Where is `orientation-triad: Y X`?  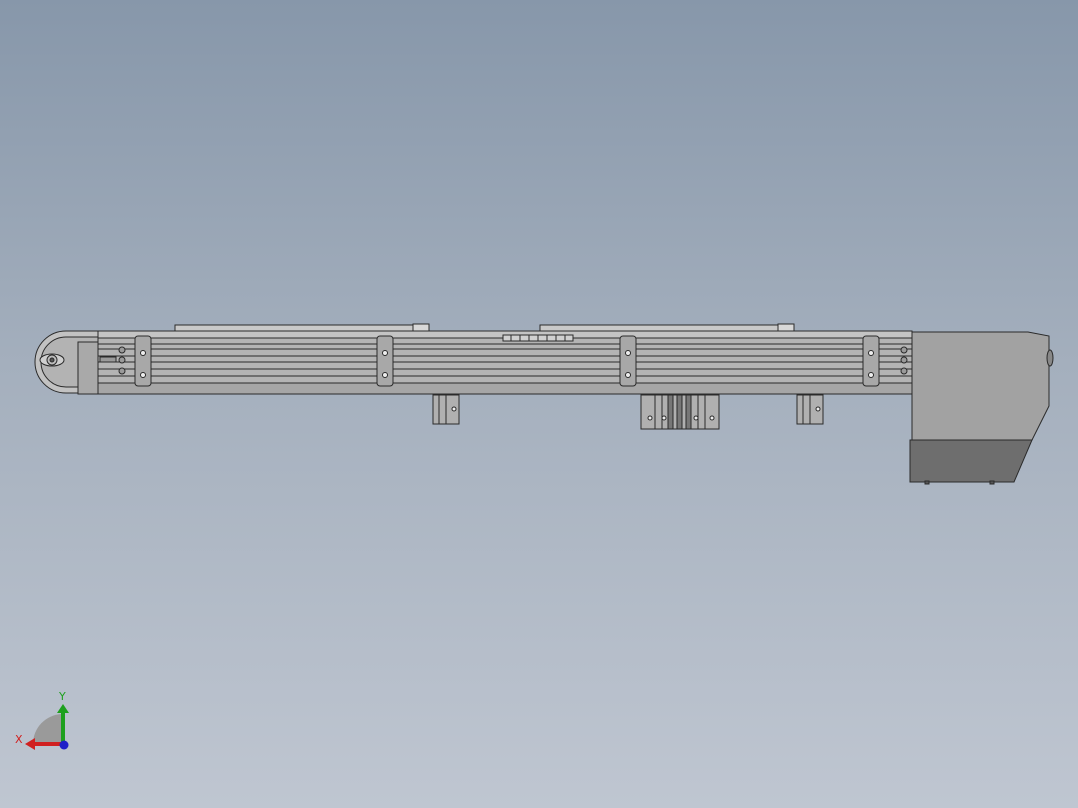
orientation-triad: Y X is located at coordinates (42, 720).